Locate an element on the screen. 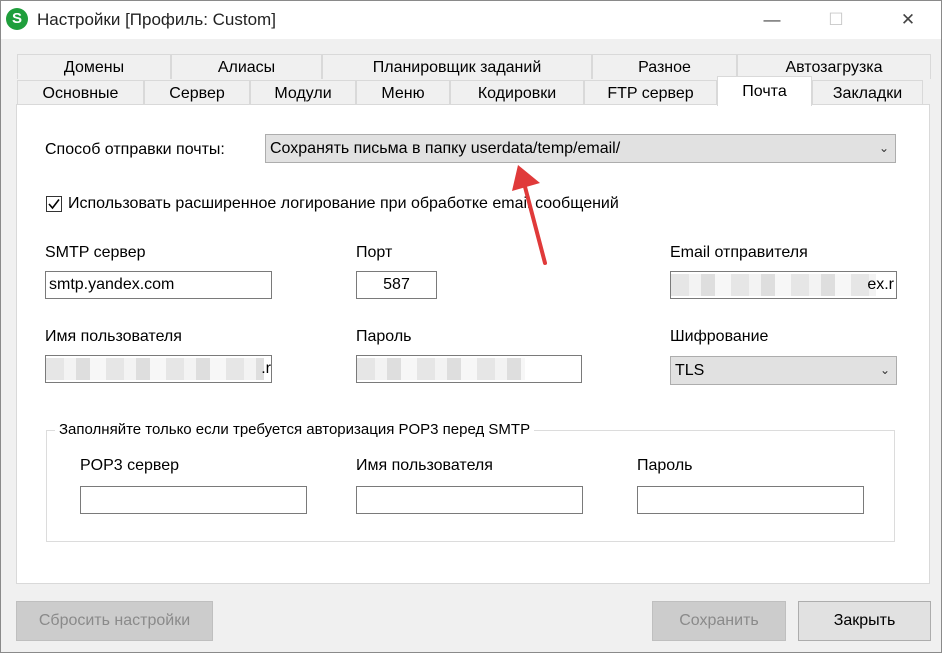 The image size is (942, 653). tab-bookmarks: Закладки is located at coordinates (867, 92).